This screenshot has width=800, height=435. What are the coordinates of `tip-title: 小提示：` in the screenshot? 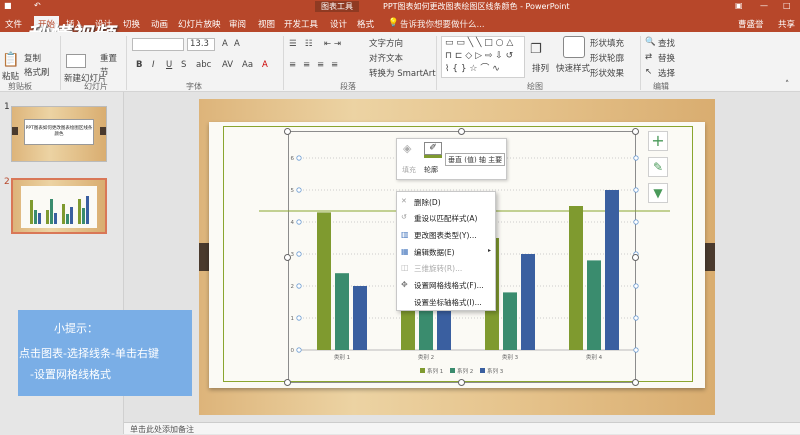 It's located at (76, 328).